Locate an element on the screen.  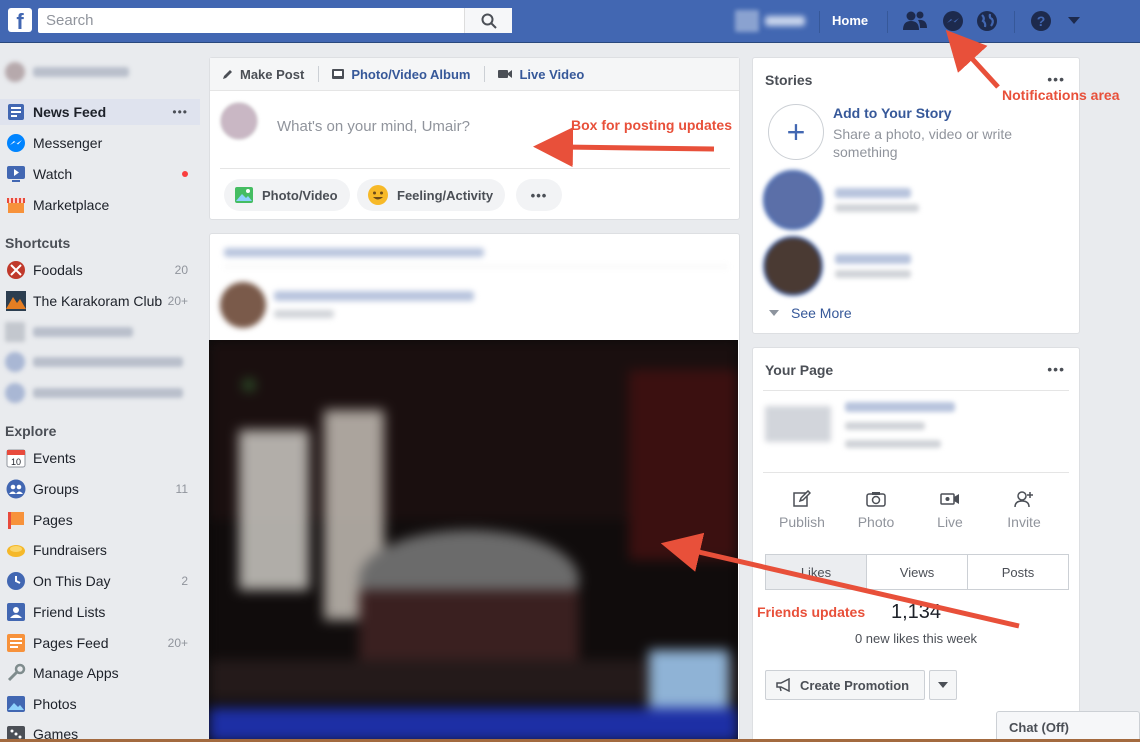
calendar-icon: 10 is located at coordinates (16, 458).